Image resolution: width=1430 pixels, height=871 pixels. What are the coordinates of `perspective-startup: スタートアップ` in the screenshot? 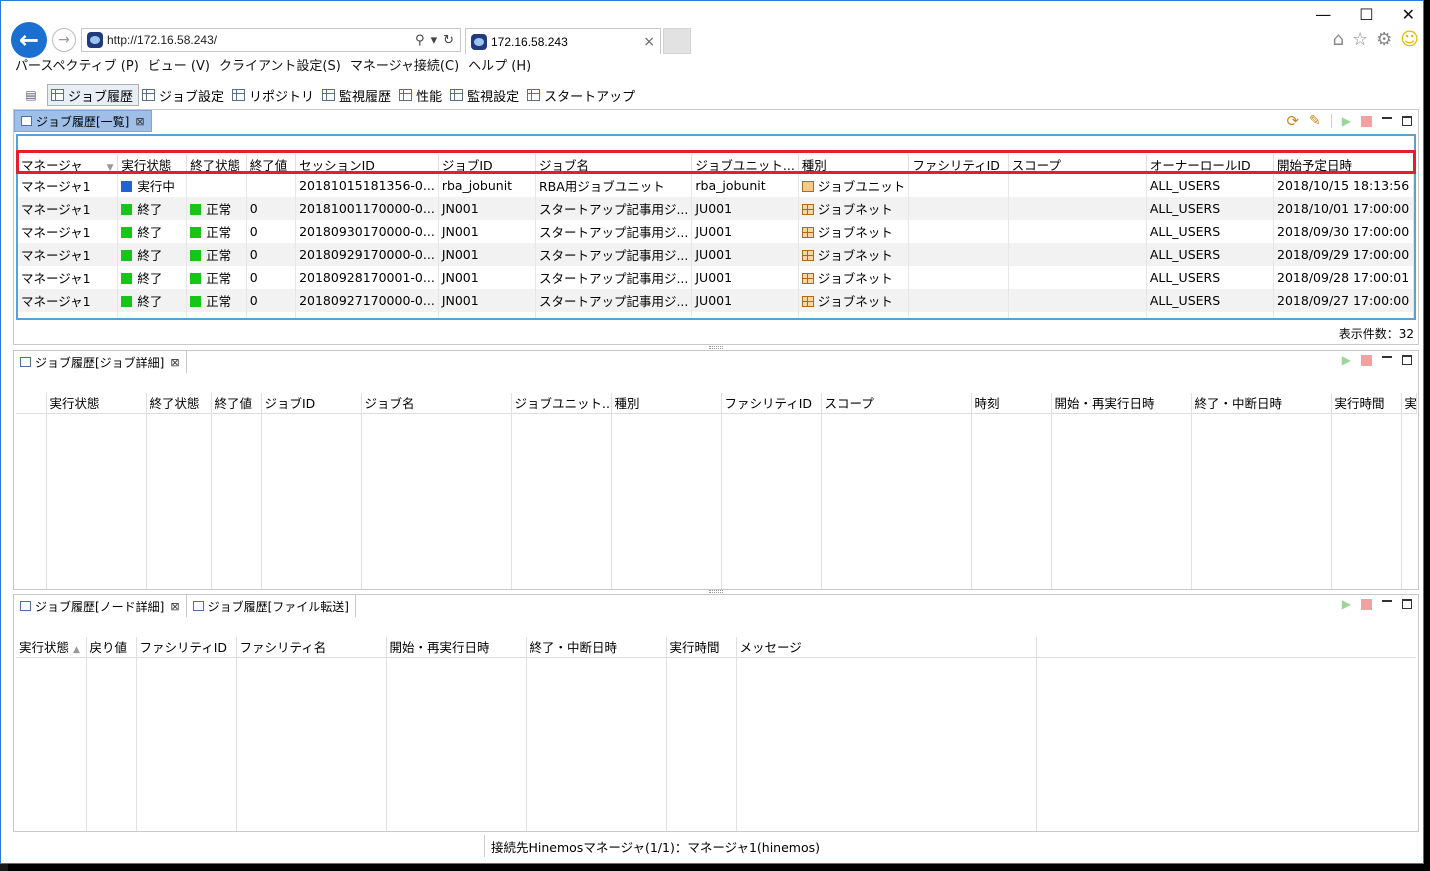 It's located at (582, 95).